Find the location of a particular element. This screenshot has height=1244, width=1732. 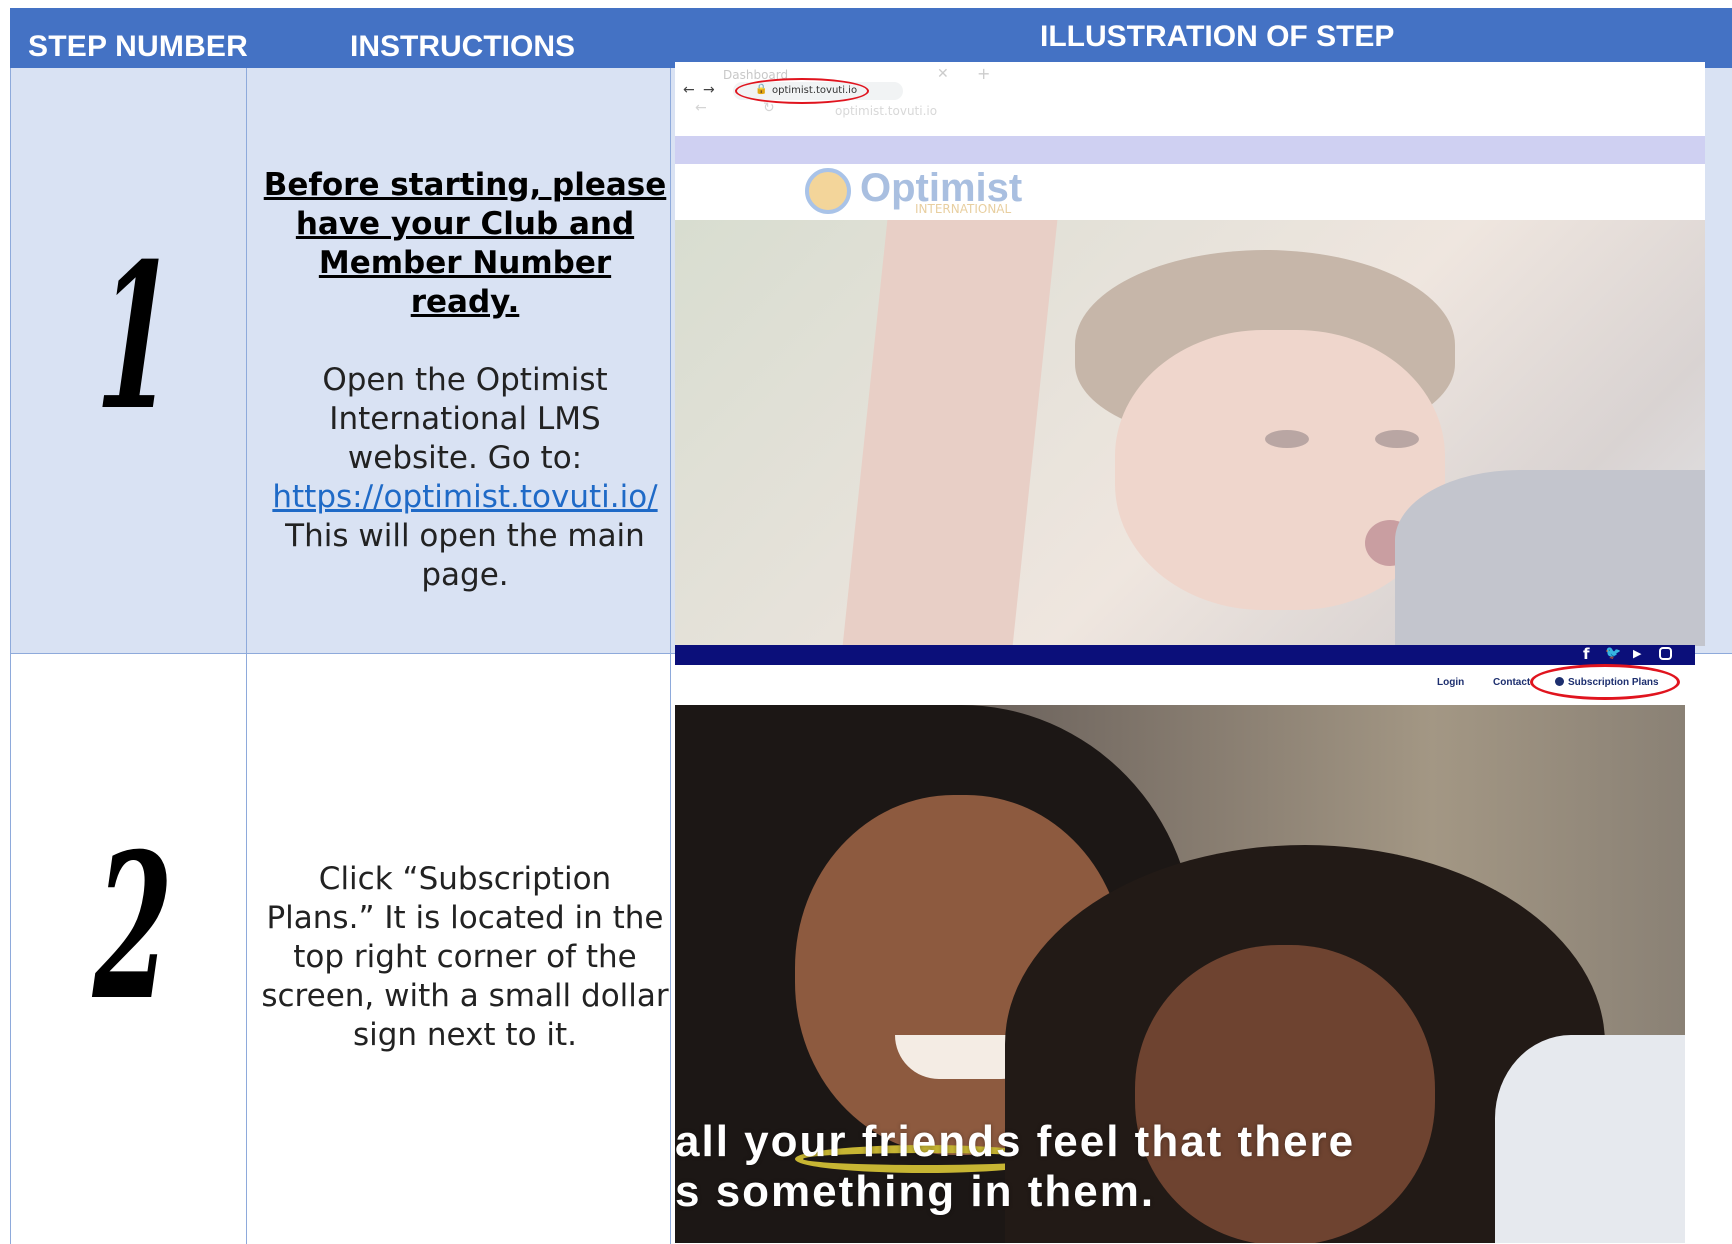

caption-line-2: s something in them. is located at coordinates (915, 1191).